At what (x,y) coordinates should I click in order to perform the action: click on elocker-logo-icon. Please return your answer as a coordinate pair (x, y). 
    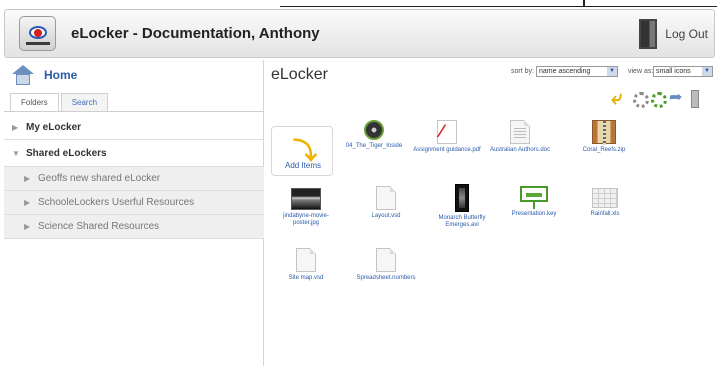
    Looking at the image, I should click on (37, 33).